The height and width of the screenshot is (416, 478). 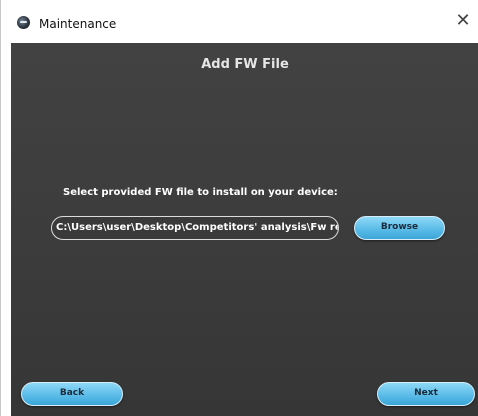 What do you see at coordinates (426, 394) in the screenshot?
I see `next-button: Next` at bounding box center [426, 394].